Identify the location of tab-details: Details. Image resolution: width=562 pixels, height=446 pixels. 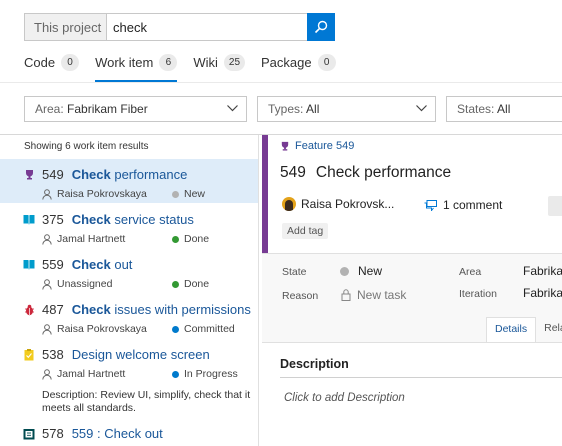
(511, 329).